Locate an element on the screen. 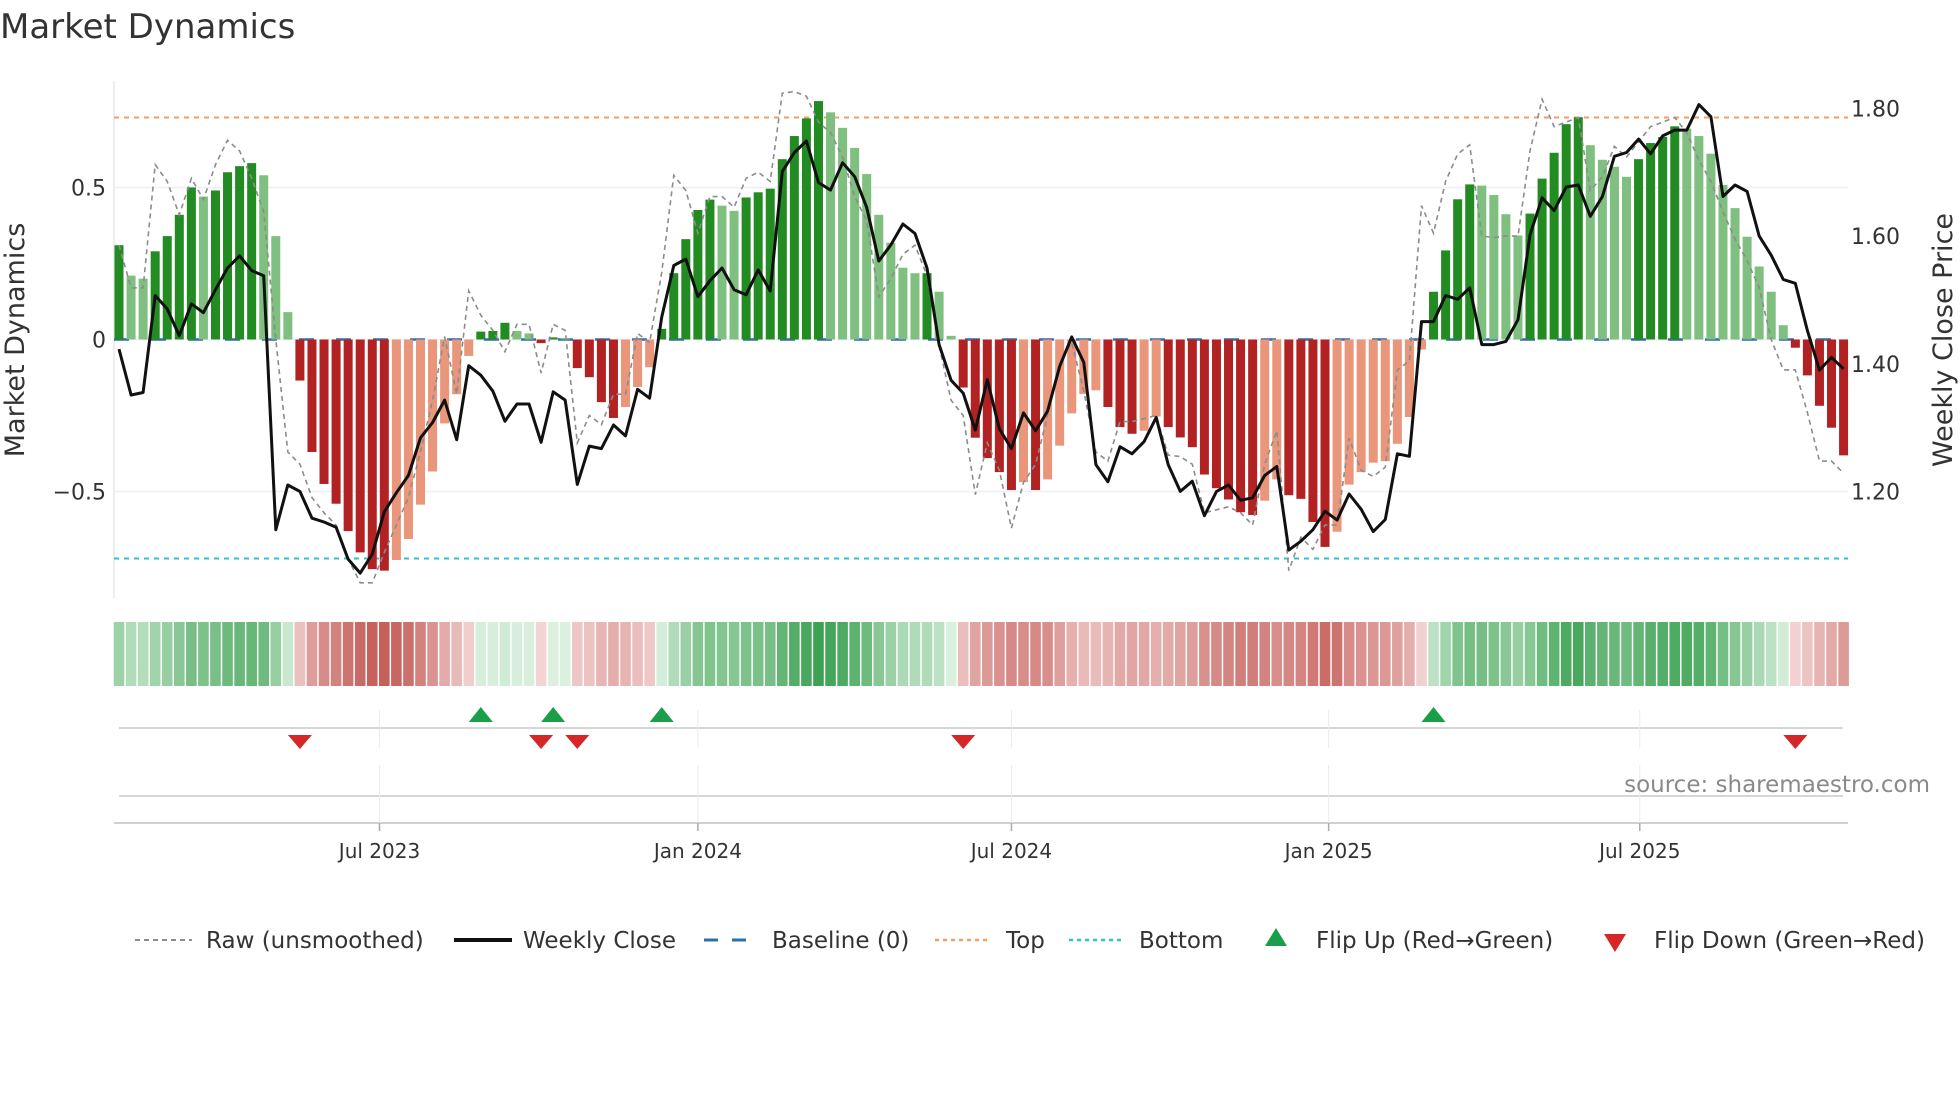  momentum-heatmap-strip is located at coordinates (981, 654).